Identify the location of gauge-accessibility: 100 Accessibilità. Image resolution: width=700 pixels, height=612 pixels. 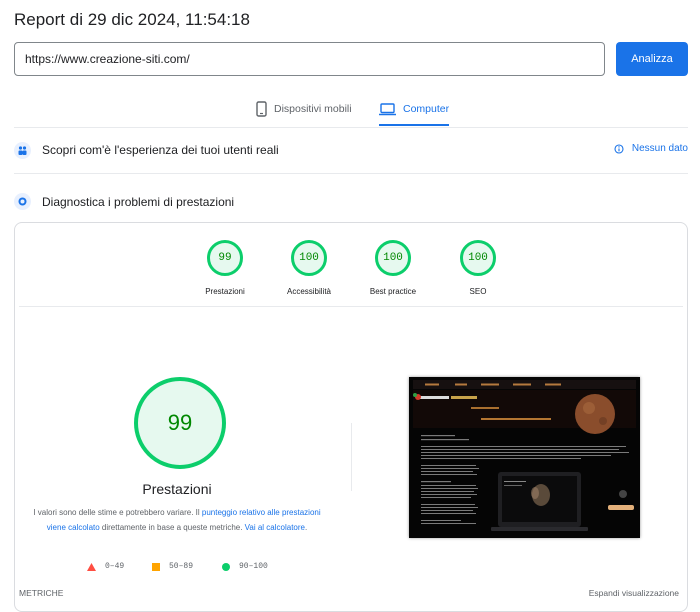
(309, 268).